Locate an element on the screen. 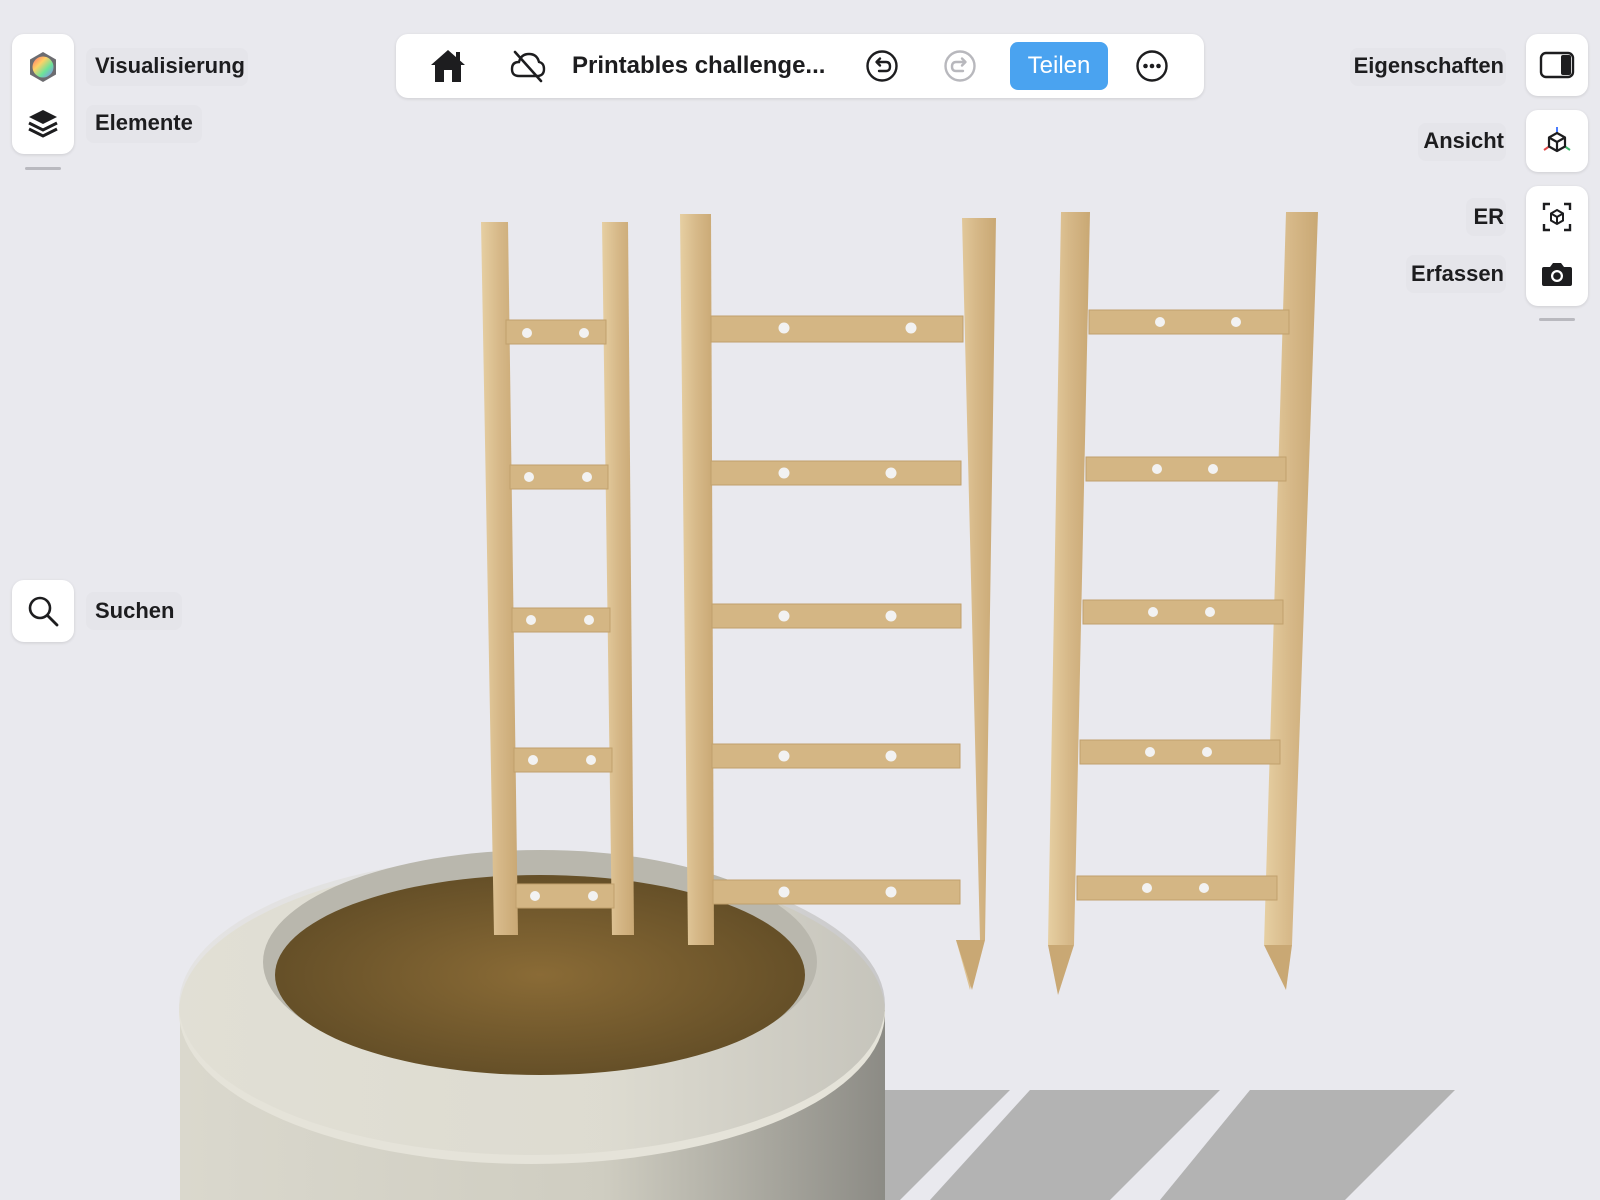 The height and width of the screenshot is (1200, 1600). undo-icon is located at coordinates (882, 66).